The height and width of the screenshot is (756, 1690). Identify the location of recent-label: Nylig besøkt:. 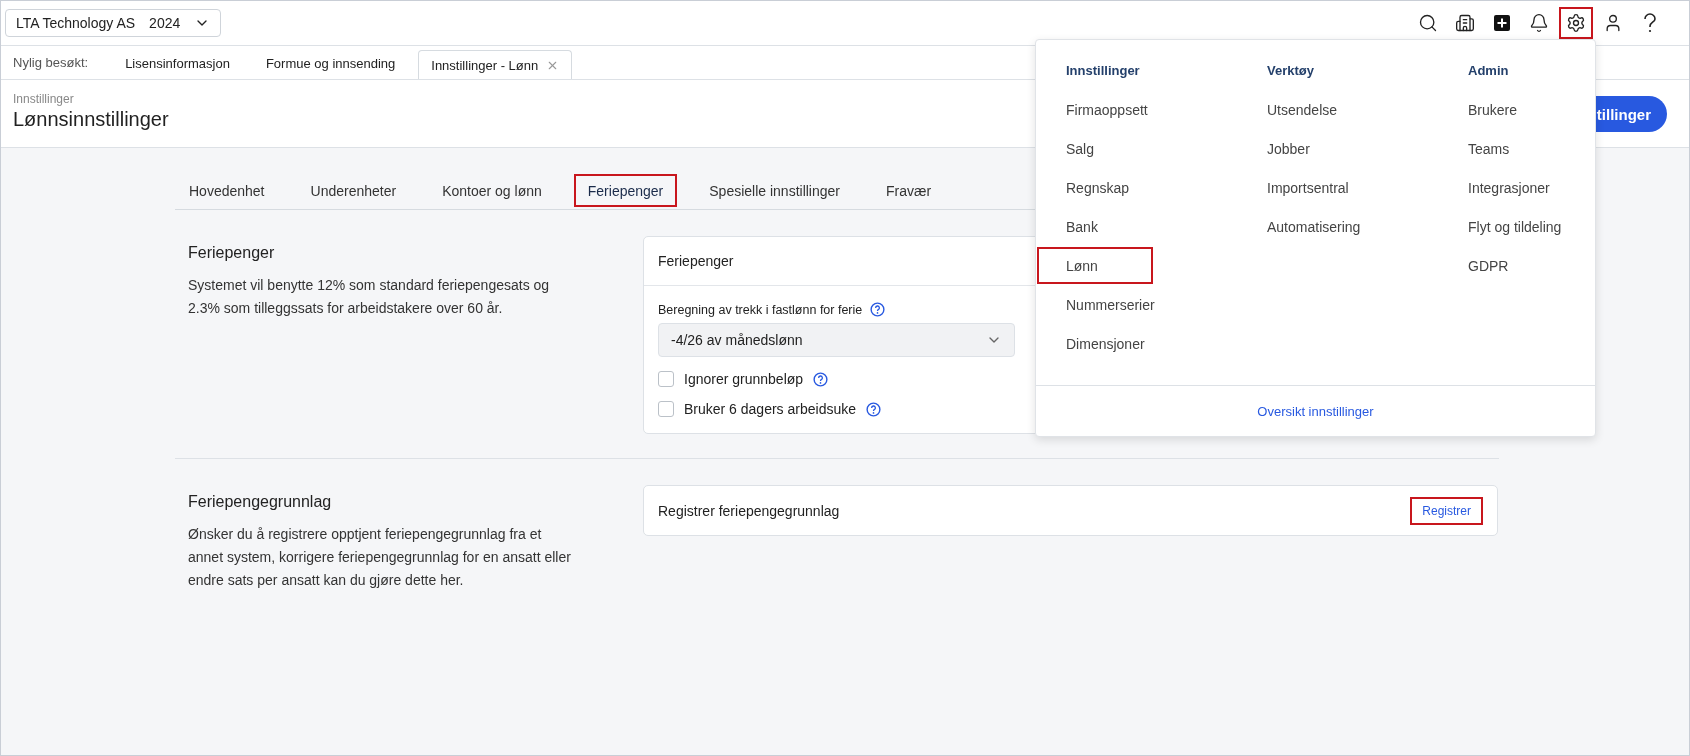
(51, 62).